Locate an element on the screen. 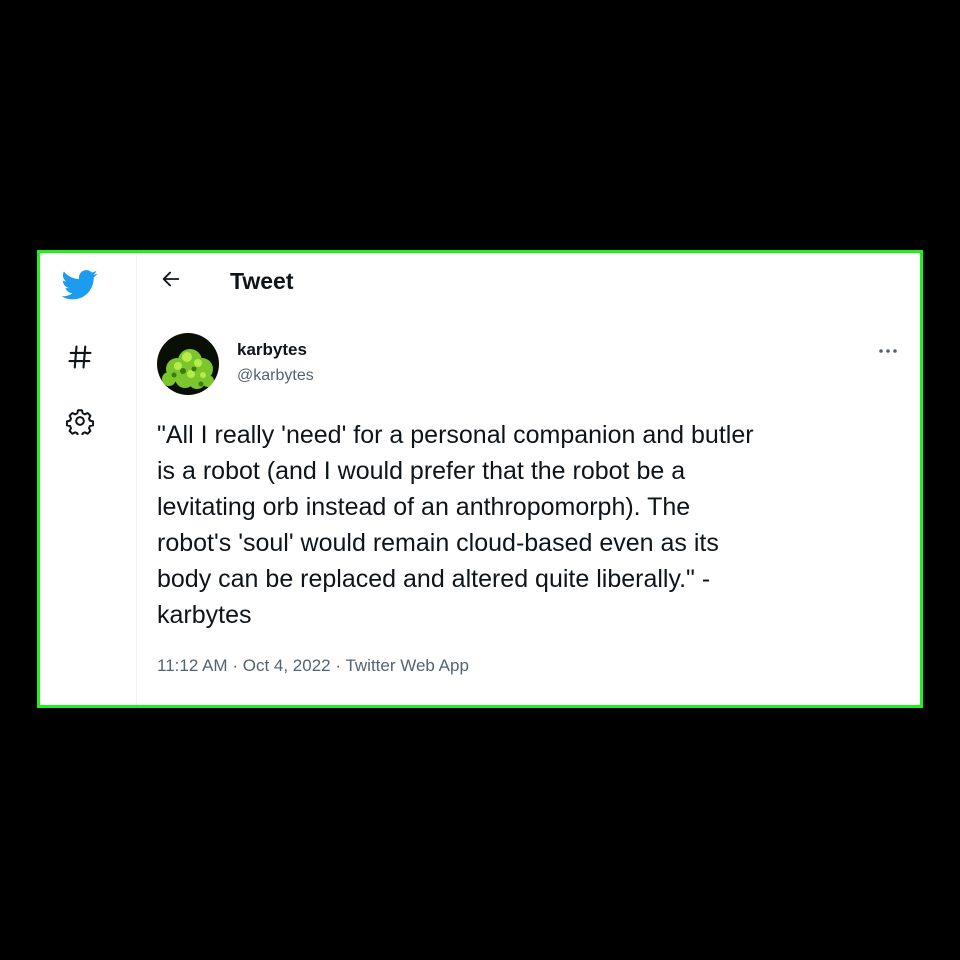  more-icon is located at coordinates (888, 350).